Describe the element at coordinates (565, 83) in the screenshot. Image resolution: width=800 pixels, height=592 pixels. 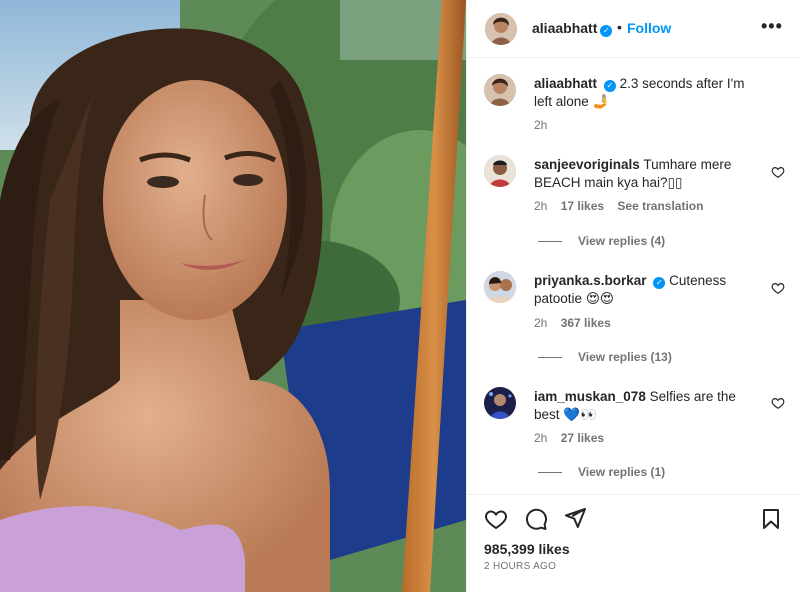
I see `caption-username: aliaabhatt` at that location.